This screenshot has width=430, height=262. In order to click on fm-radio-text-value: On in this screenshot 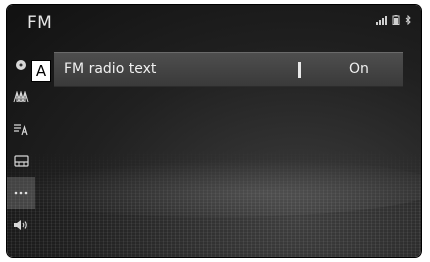, I will do `click(359, 69)`.